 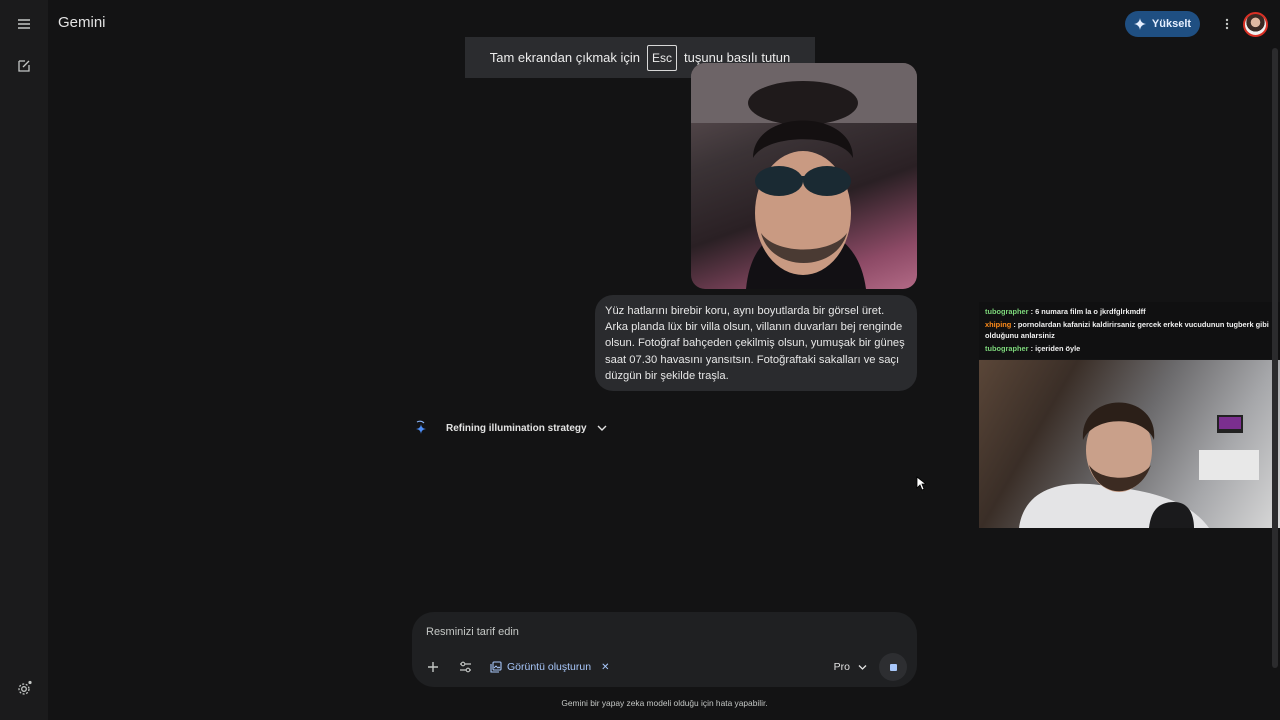 I want to click on prompt-input: Resminizi tarif edin, so click(x=472, y=632).